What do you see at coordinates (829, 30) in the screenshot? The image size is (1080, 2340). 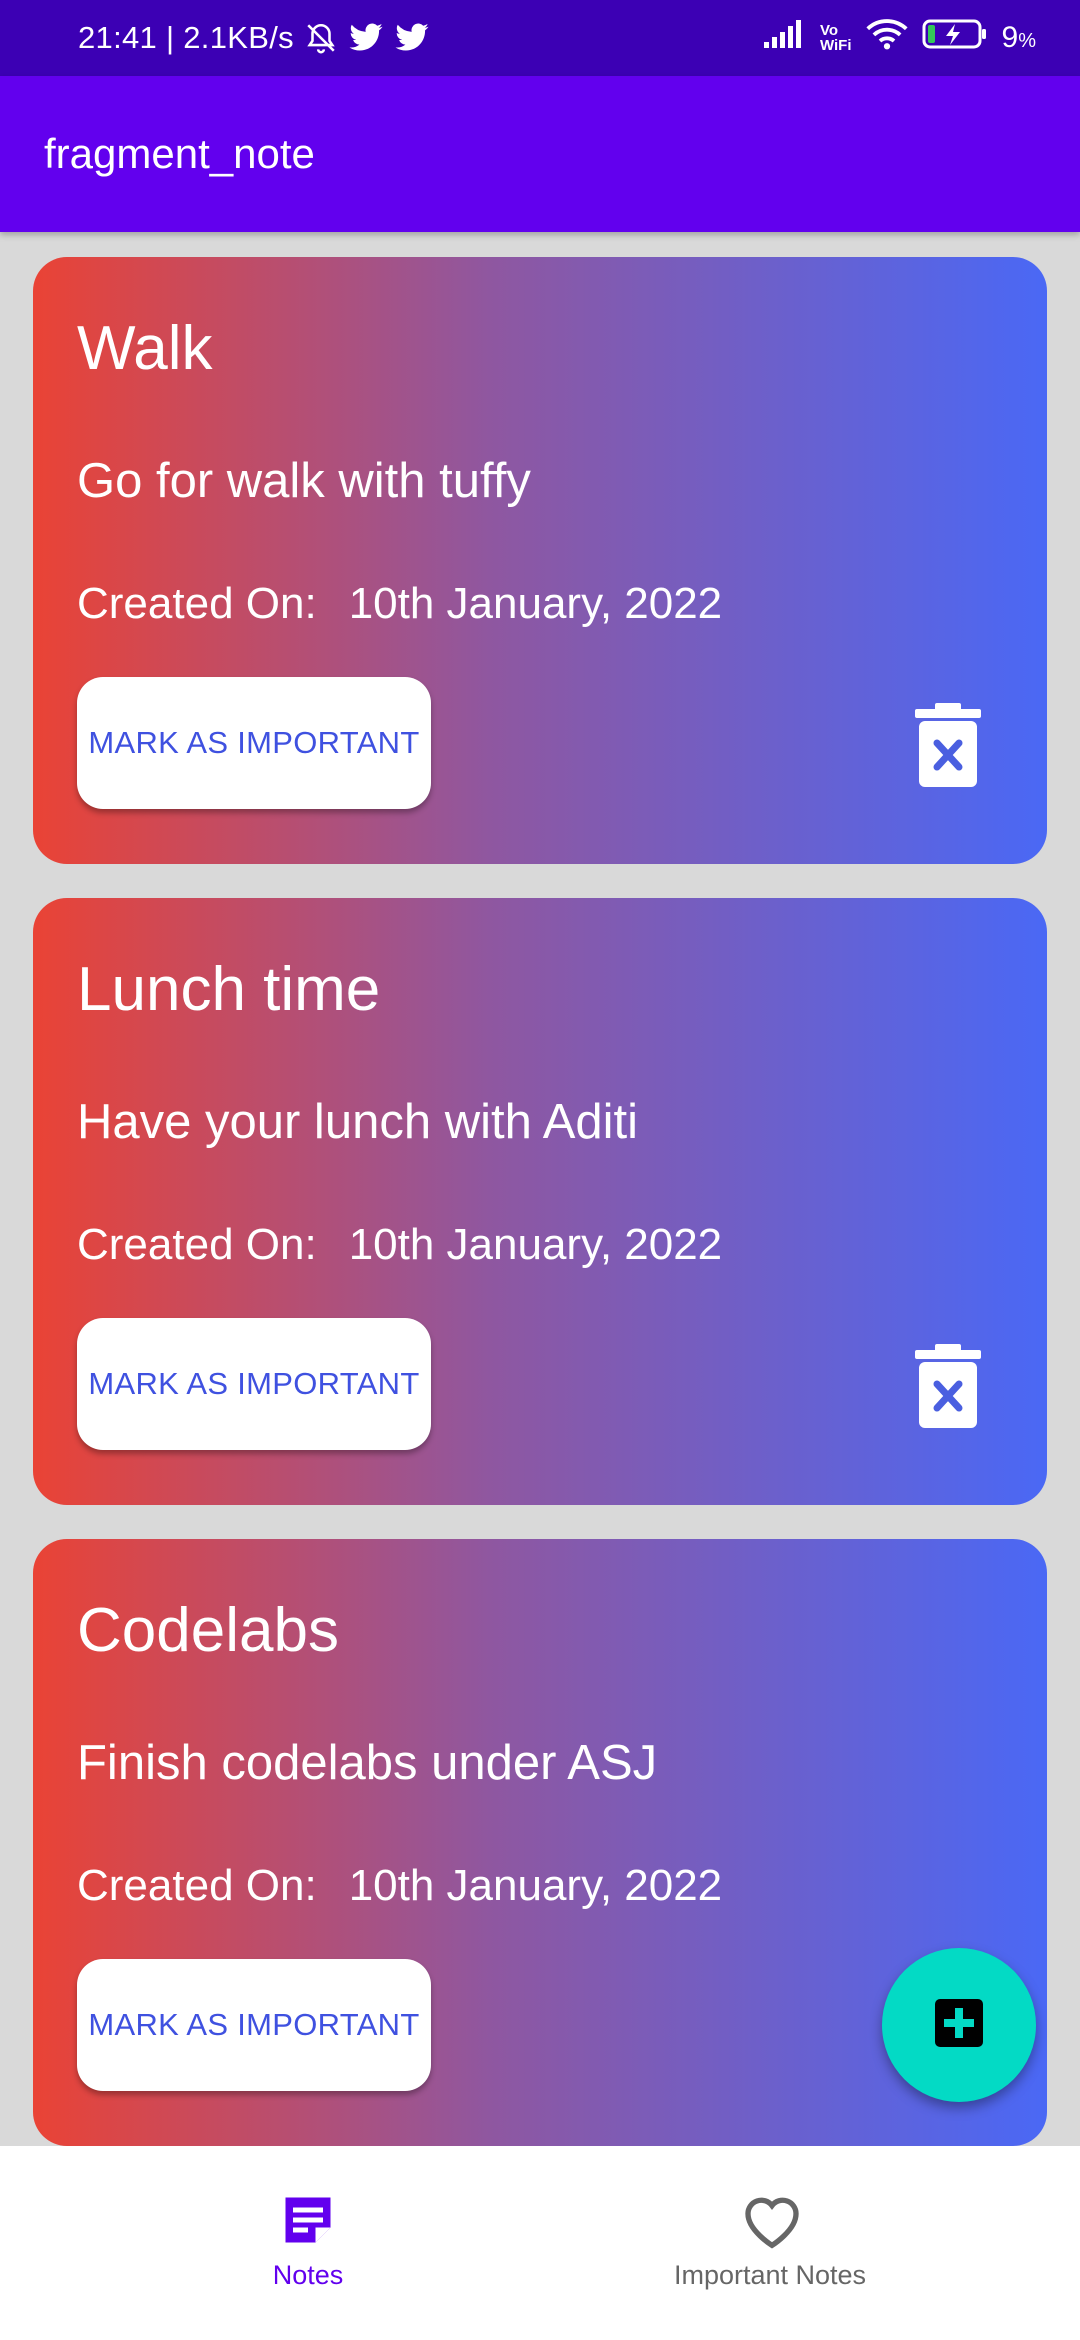 I see `vo-label: Vo` at bounding box center [829, 30].